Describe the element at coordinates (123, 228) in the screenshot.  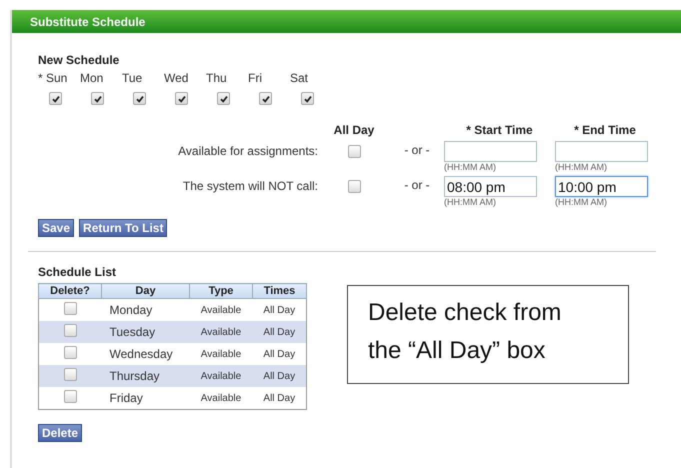
I see `action-button: Return To List` at that location.